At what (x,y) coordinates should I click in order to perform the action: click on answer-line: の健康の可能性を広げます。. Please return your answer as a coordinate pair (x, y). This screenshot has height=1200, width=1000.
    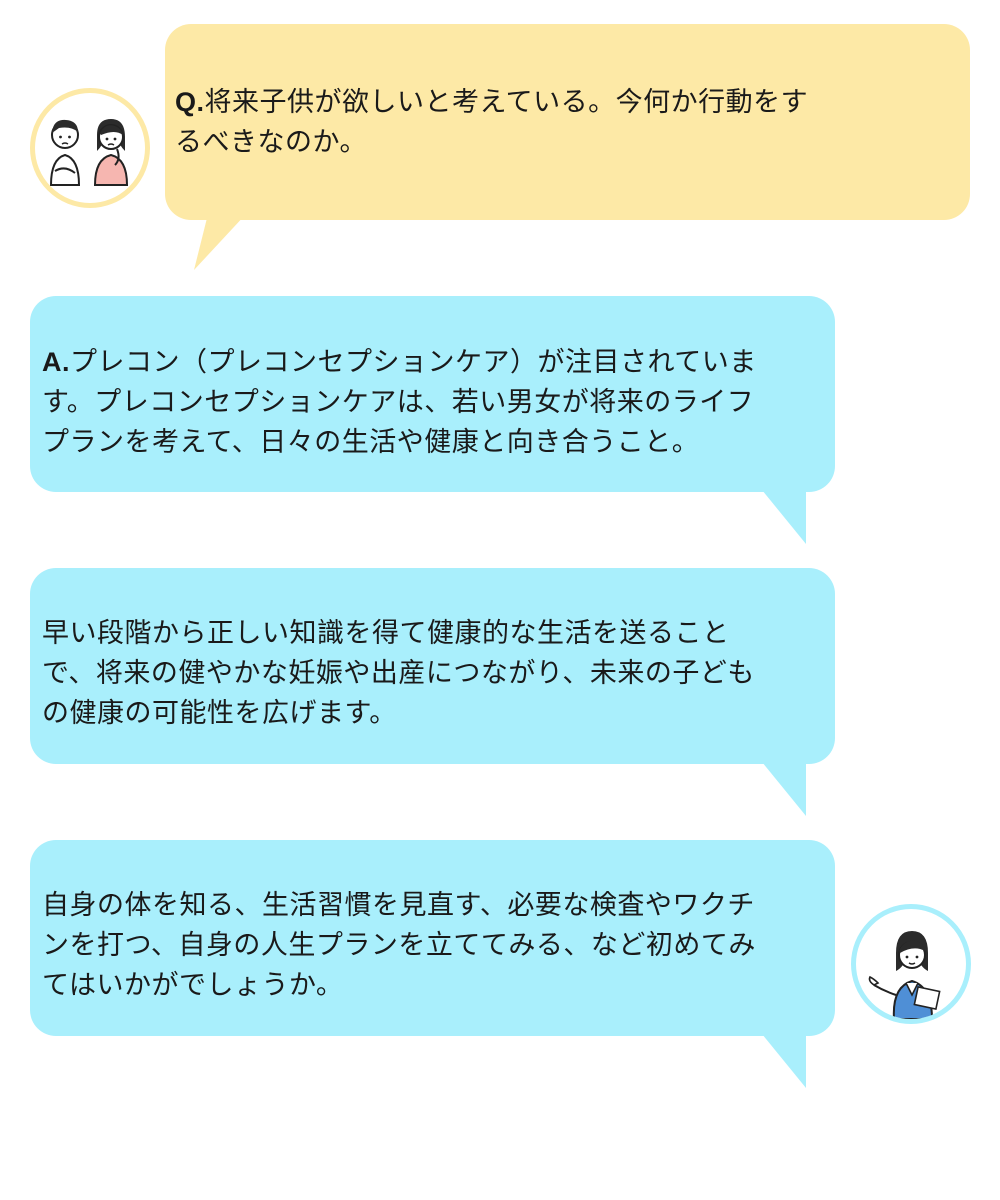
    Looking at the image, I should click on (219, 713).